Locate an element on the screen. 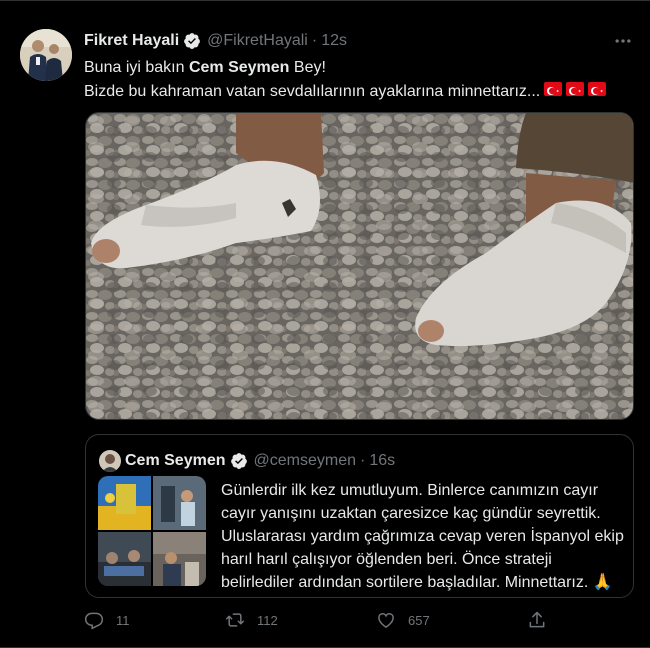 Image resolution: width=650 pixels, height=648 pixels. retweet-icon is located at coordinates (235, 620).